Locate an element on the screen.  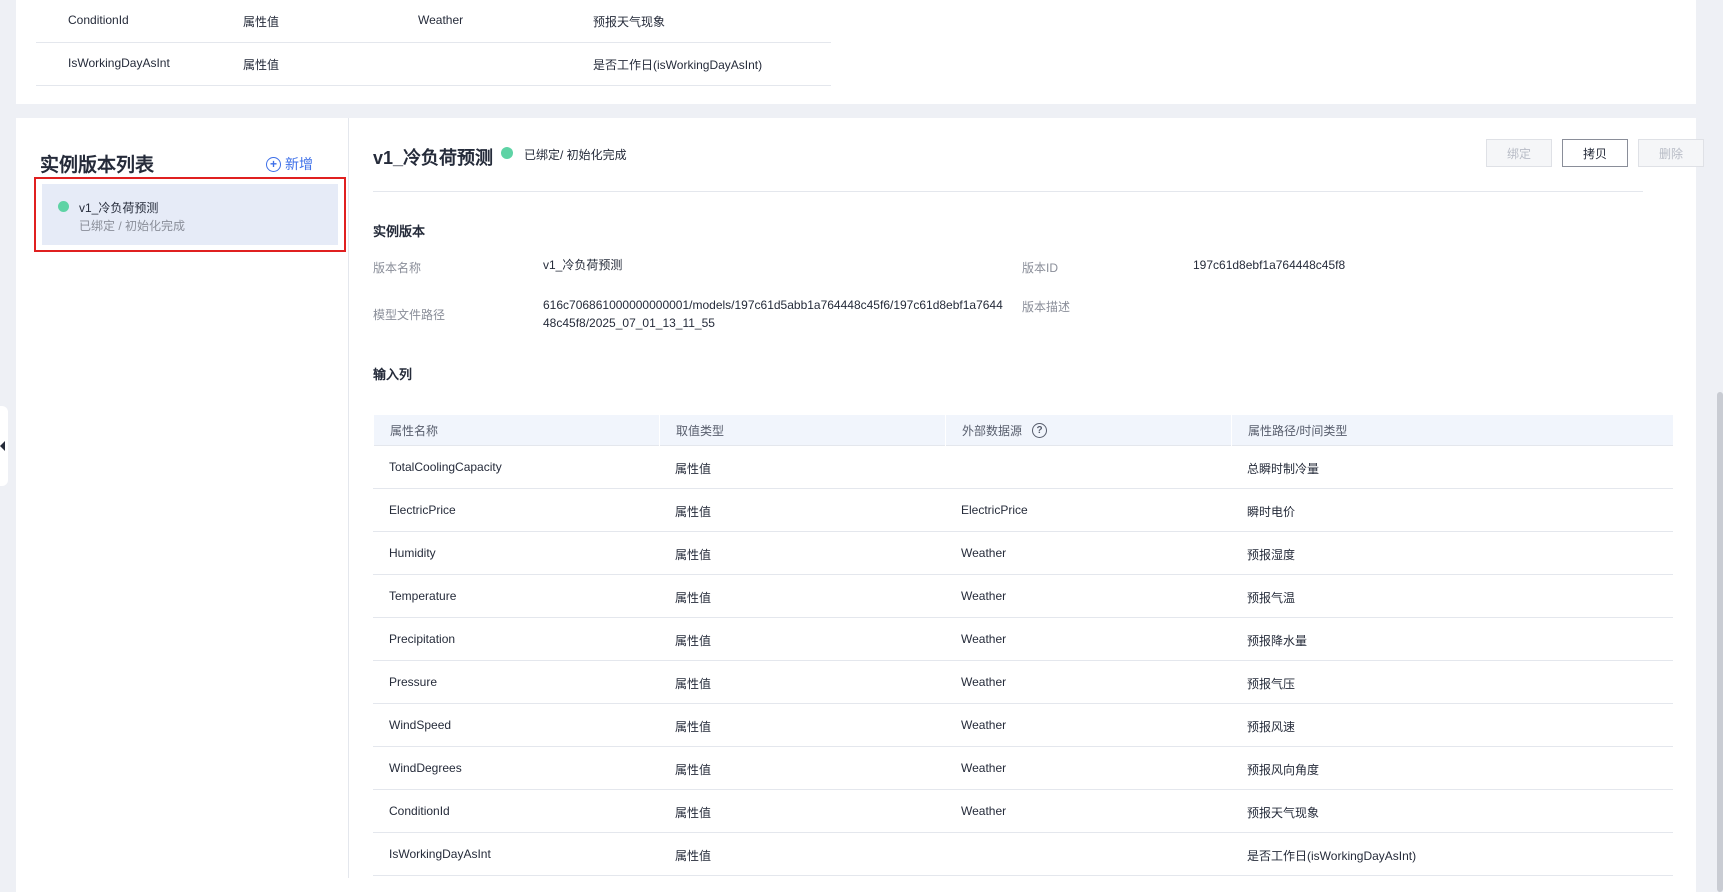
table-row: Precipitation 属性值 Weather 预报降水量 is located at coordinates (1023, 639).